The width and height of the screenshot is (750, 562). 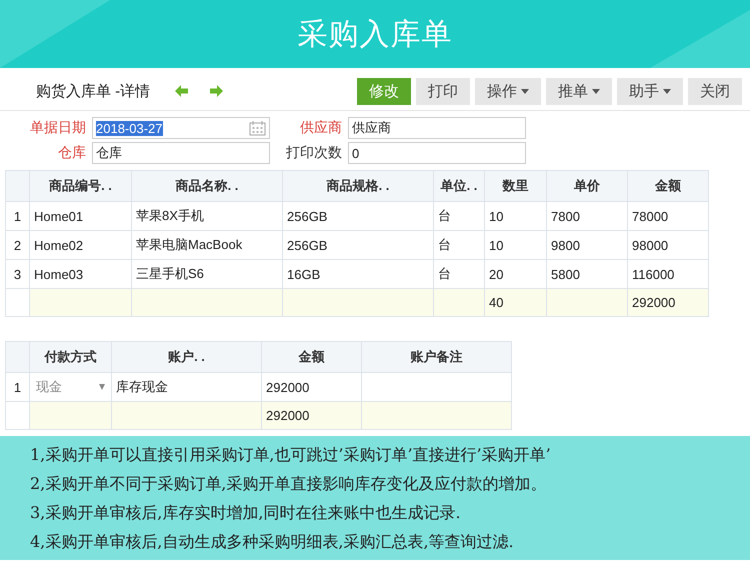 I want to click on dropdown-button: 操作, so click(x=508, y=91).